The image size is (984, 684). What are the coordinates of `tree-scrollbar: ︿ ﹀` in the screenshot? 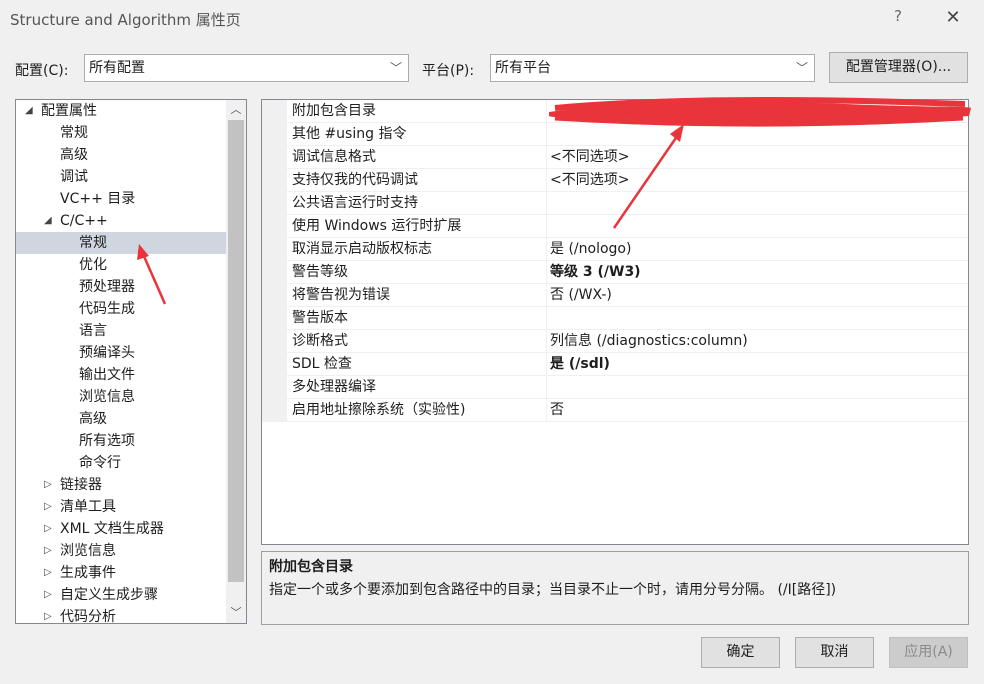 It's located at (236, 361).